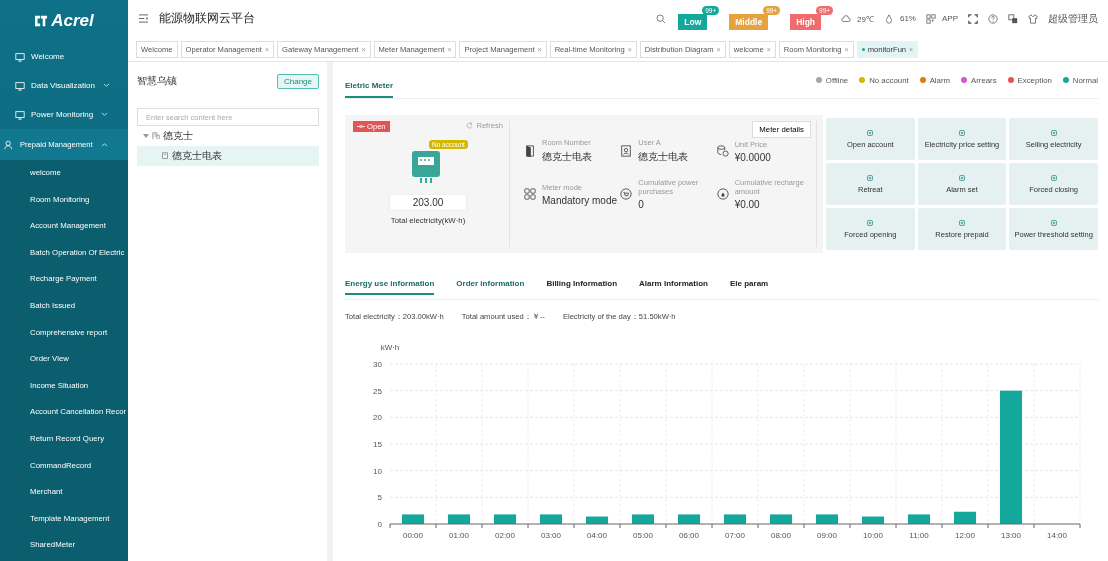  I want to click on x-tick-label: 09:00, so click(827, 535).